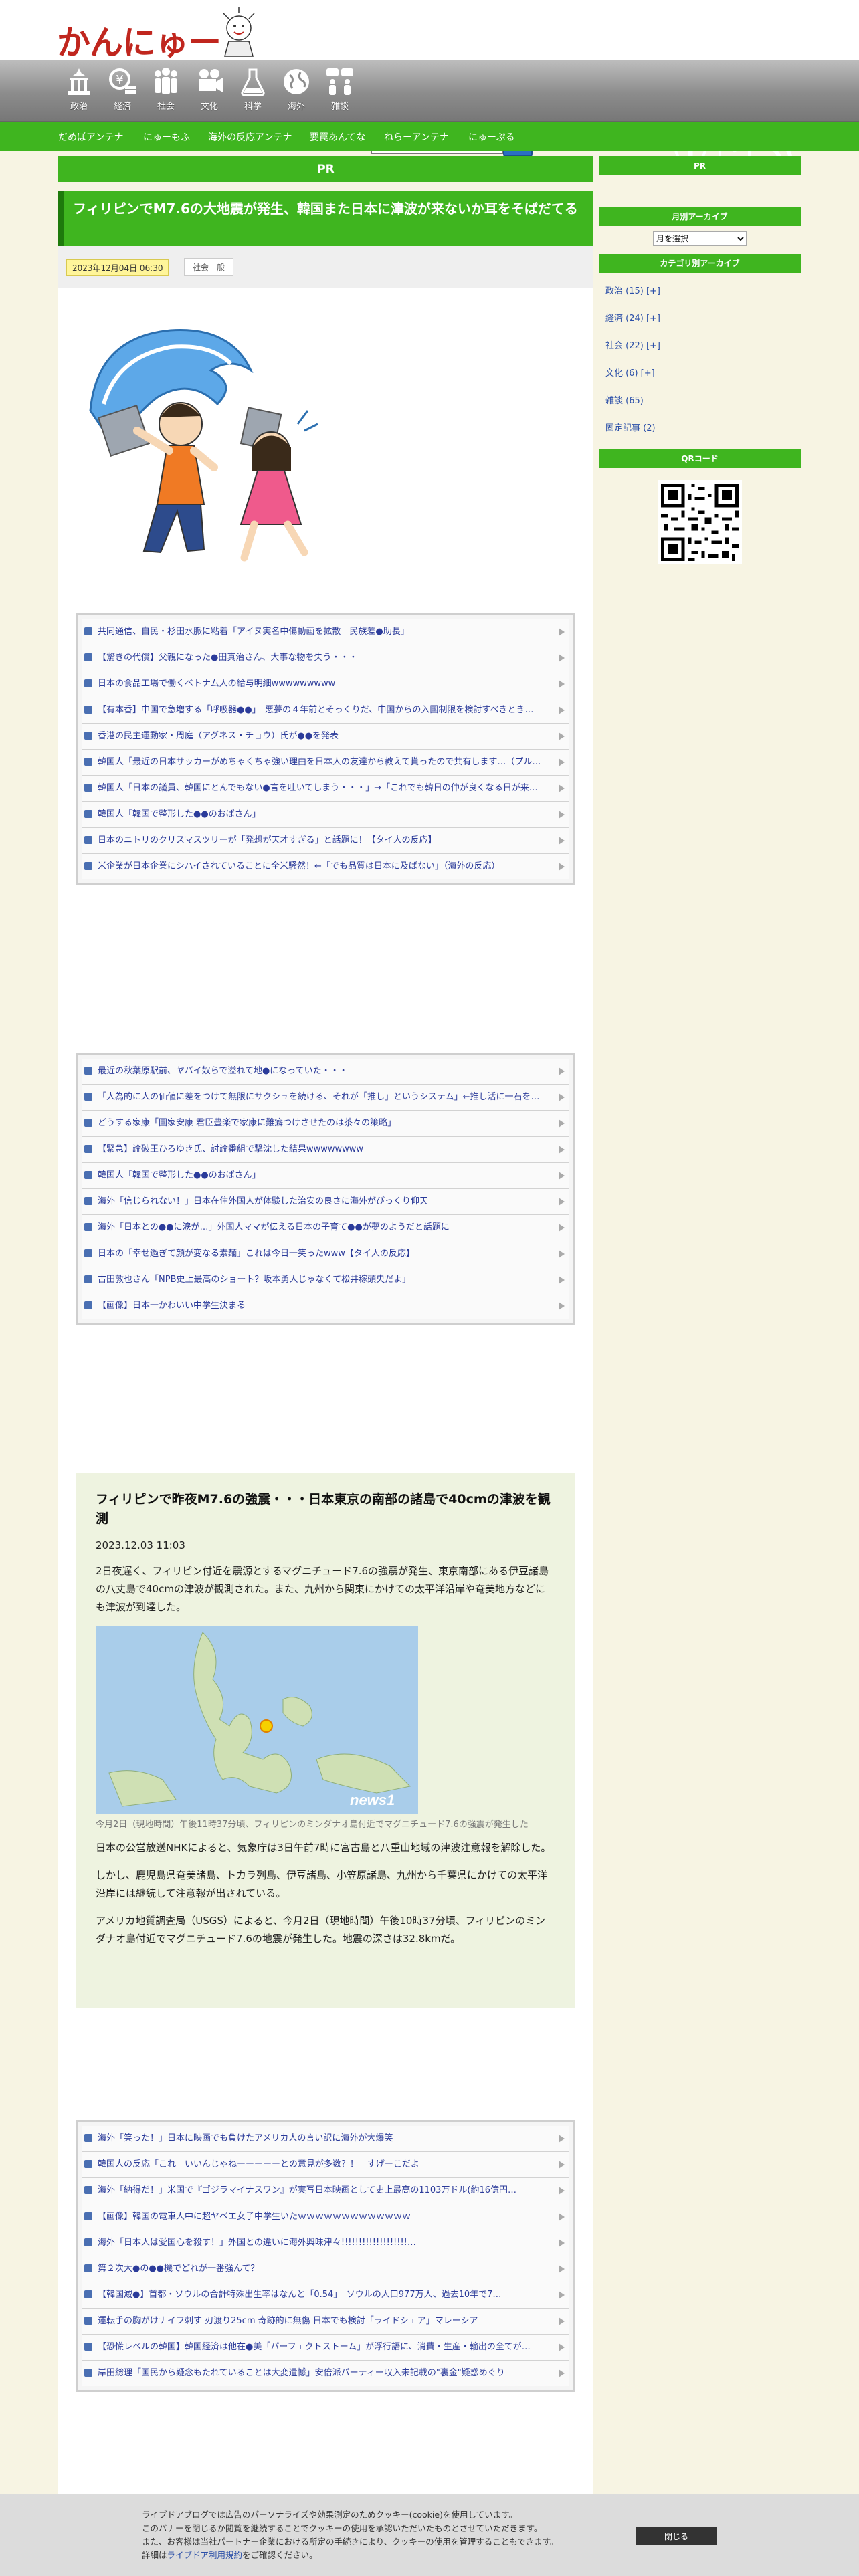 This screenshot has width=859, height=2576. I want to click on link-text: 海外「信じられない！」日本在住外国人が体験した治安の良さに海外がびっくり仰天, so click(263, 1201).